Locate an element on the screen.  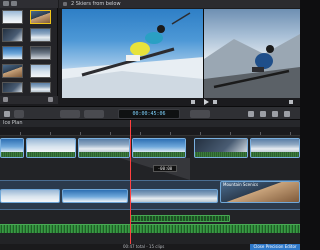
event-browser is located at coordinates (29, 52).